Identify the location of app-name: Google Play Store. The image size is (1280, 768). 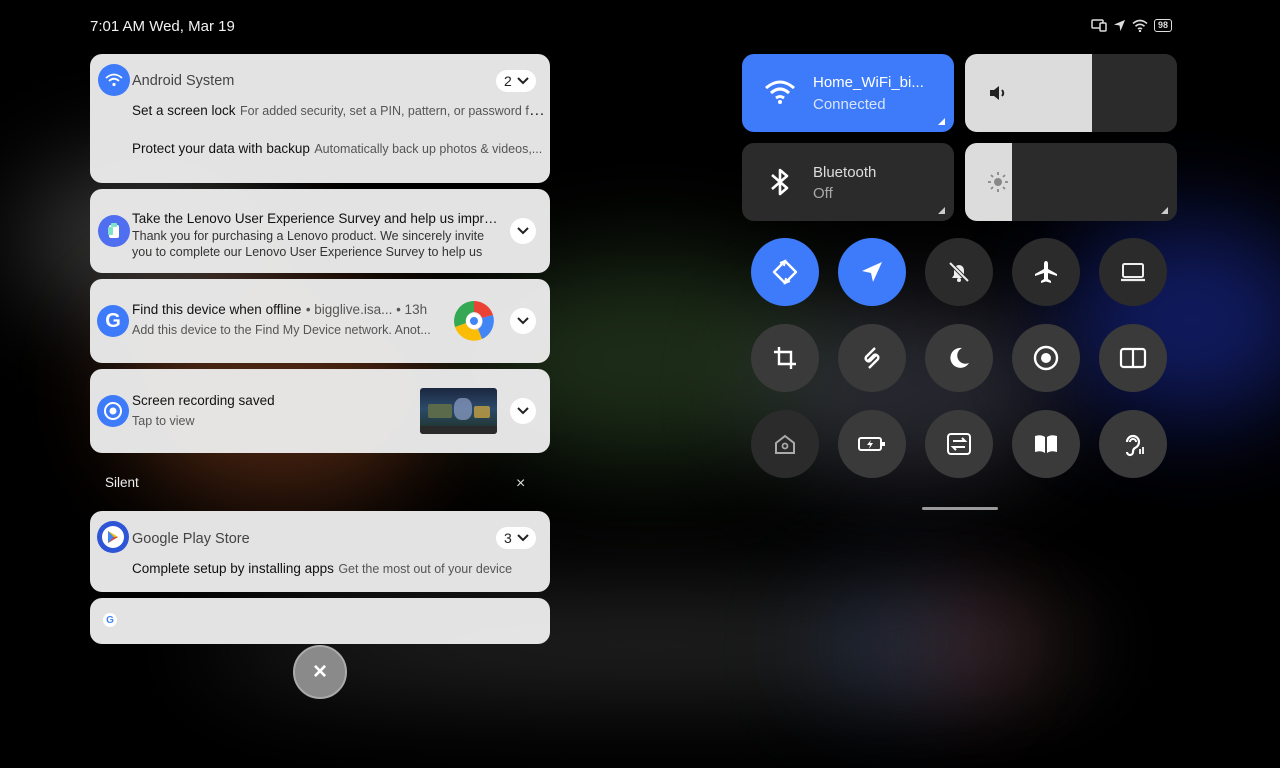
(191, 539).